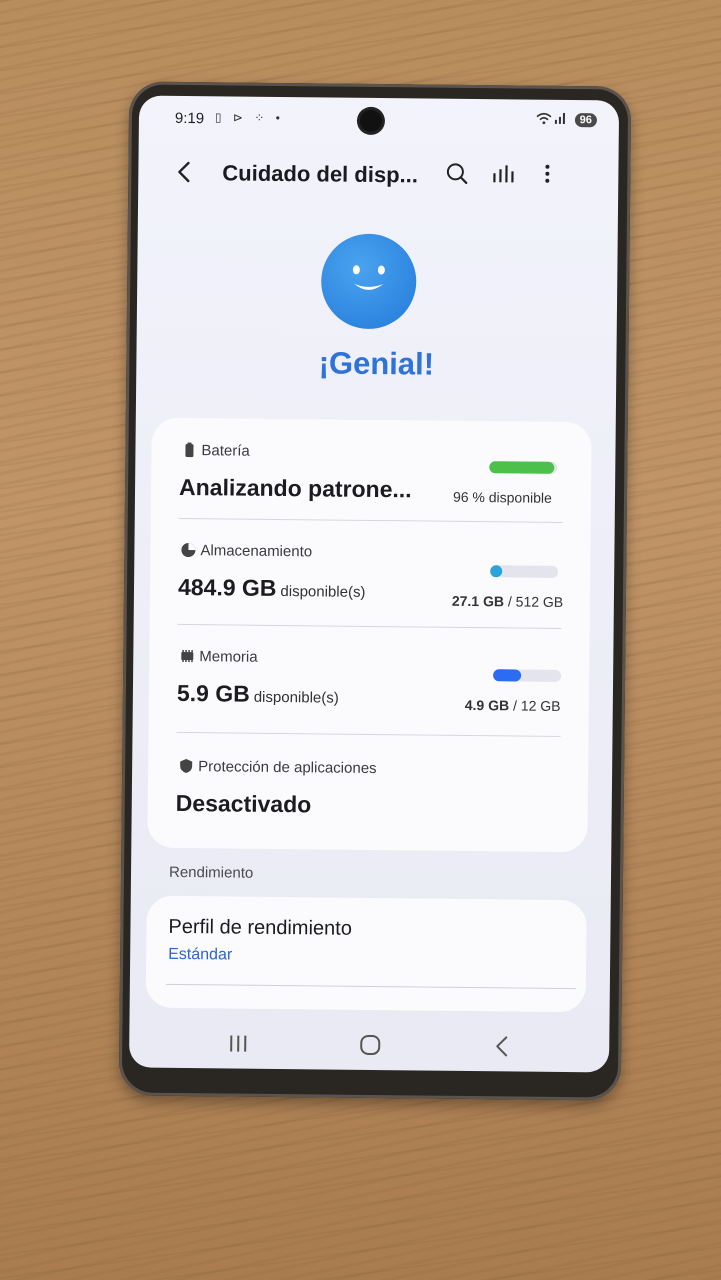  I want to click on storage-bar, so click(524, 571).